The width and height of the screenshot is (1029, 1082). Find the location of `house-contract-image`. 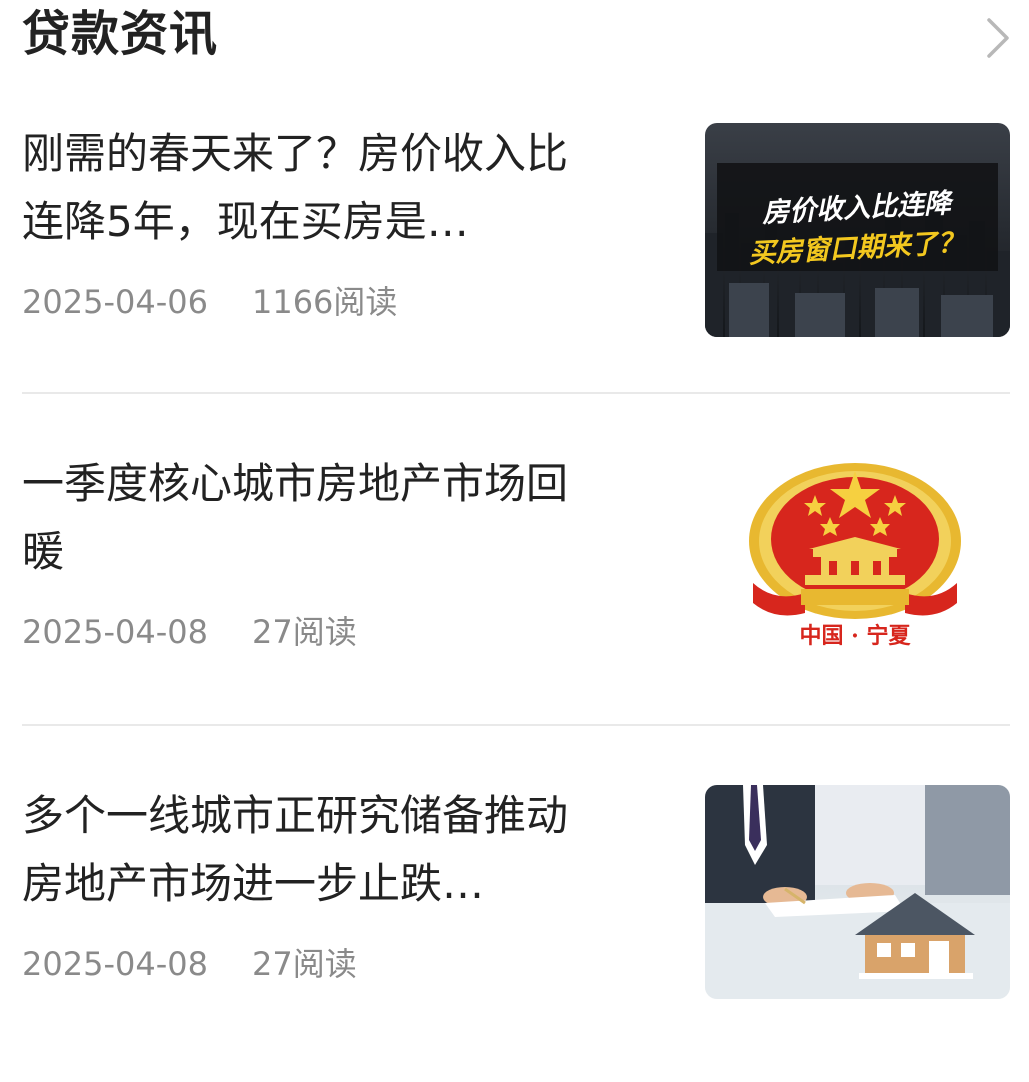

house-contract-image is located at coordinates (857, 892).